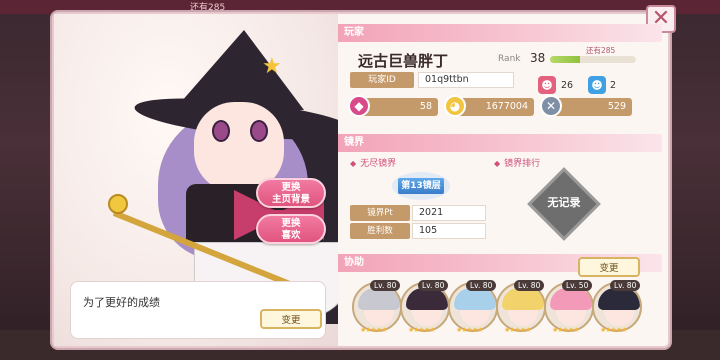 The image size is (720, 360). Describe the element at coordinates (551, 106) in the screenshot. I see `item-icon: ✕` at that location.